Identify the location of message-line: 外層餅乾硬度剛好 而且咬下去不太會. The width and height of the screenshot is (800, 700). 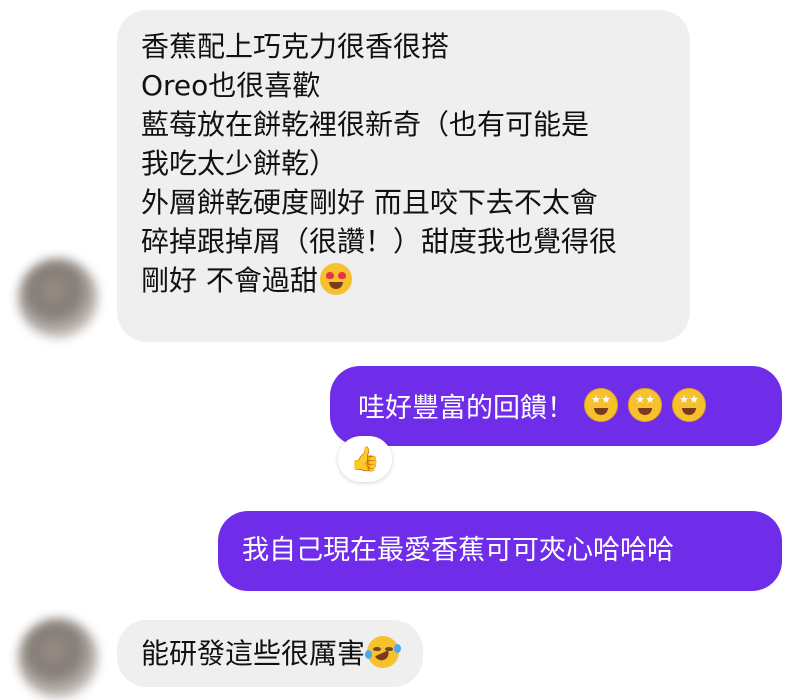
(369, 202).